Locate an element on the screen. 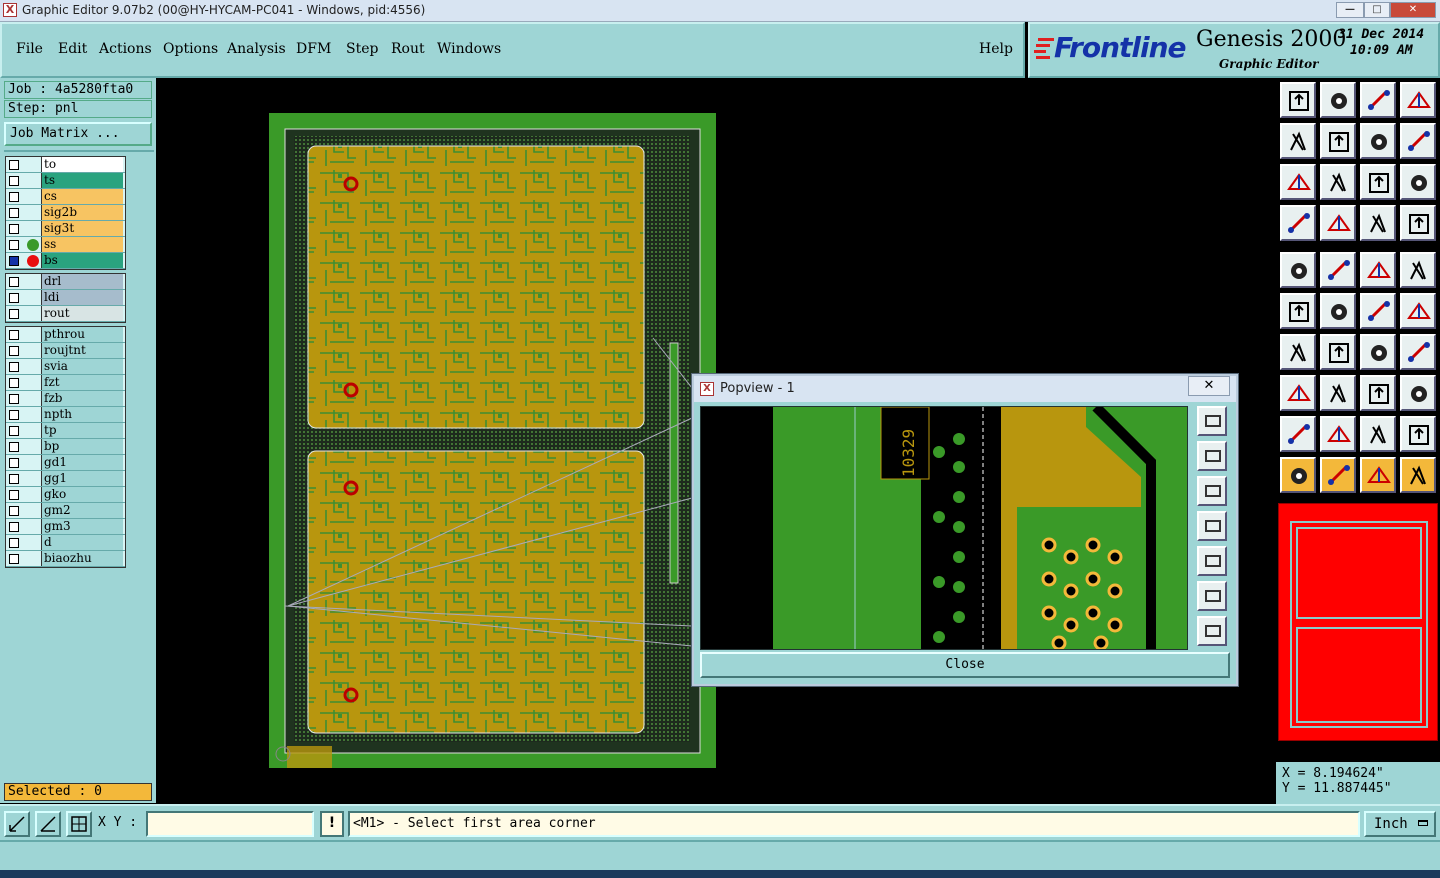 This screenshot has width=1440, height=878. layer-row-gd1: gd1 is located at coordinates (65, 463).